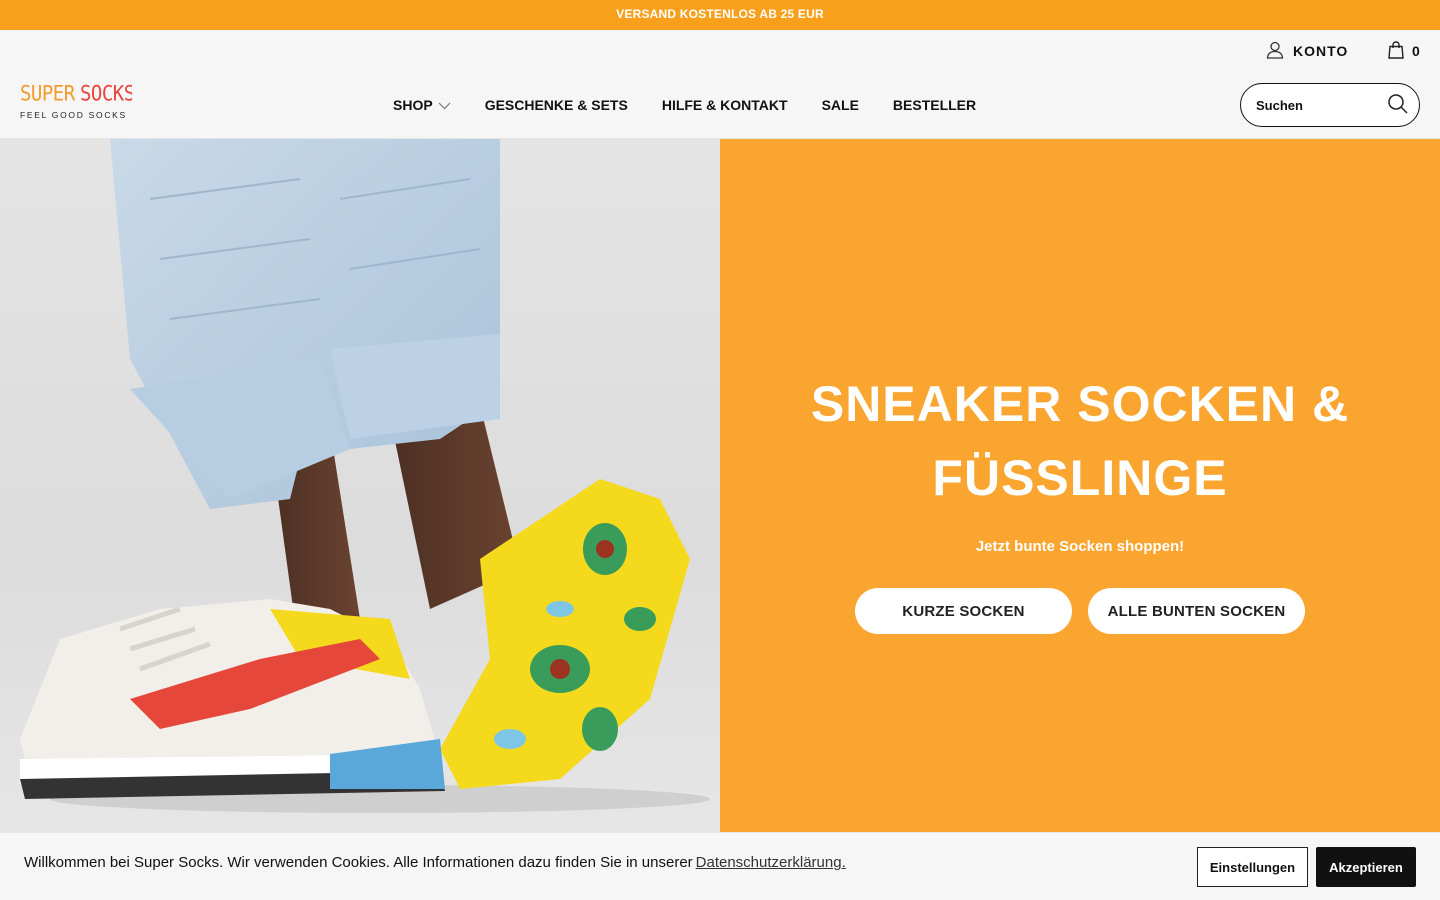 The width and height of the screenshot is (1440, 900). I want to click on account-label: KONTO, so click(1321, 51).